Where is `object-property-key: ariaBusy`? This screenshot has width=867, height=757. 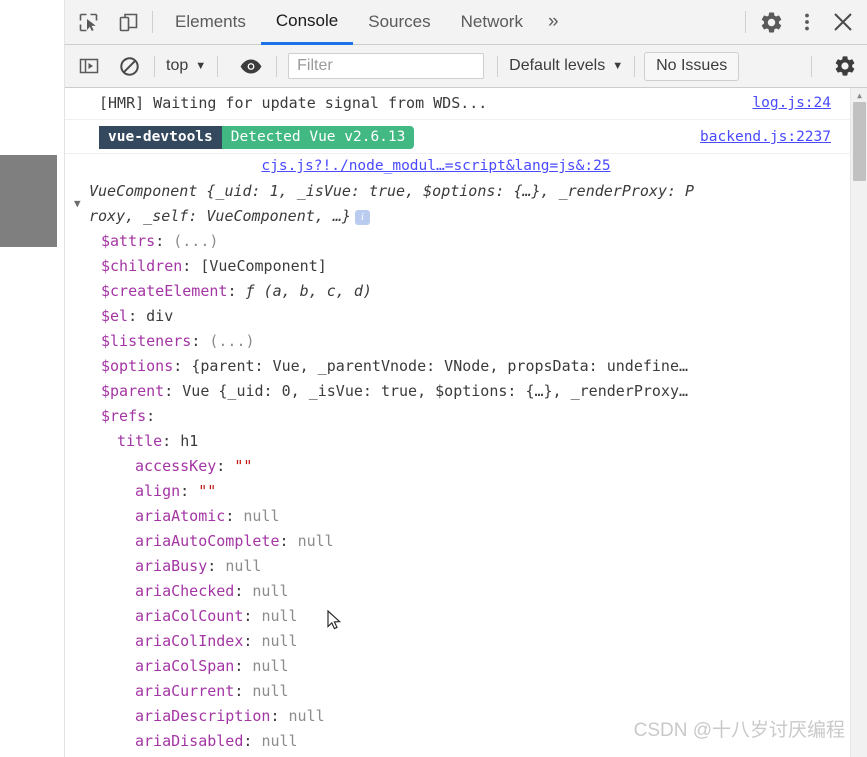 object-property-key: ariaBusy is located at coordinates (171, 566).